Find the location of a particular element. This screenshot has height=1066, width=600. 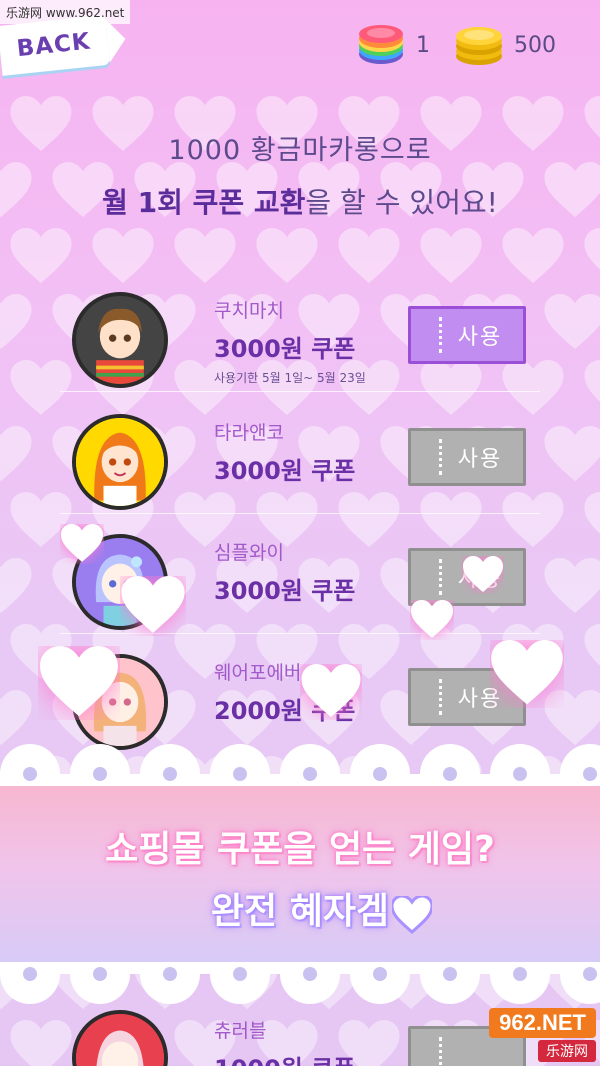

macaron-count: 1 is located at coordinates (423, 45).